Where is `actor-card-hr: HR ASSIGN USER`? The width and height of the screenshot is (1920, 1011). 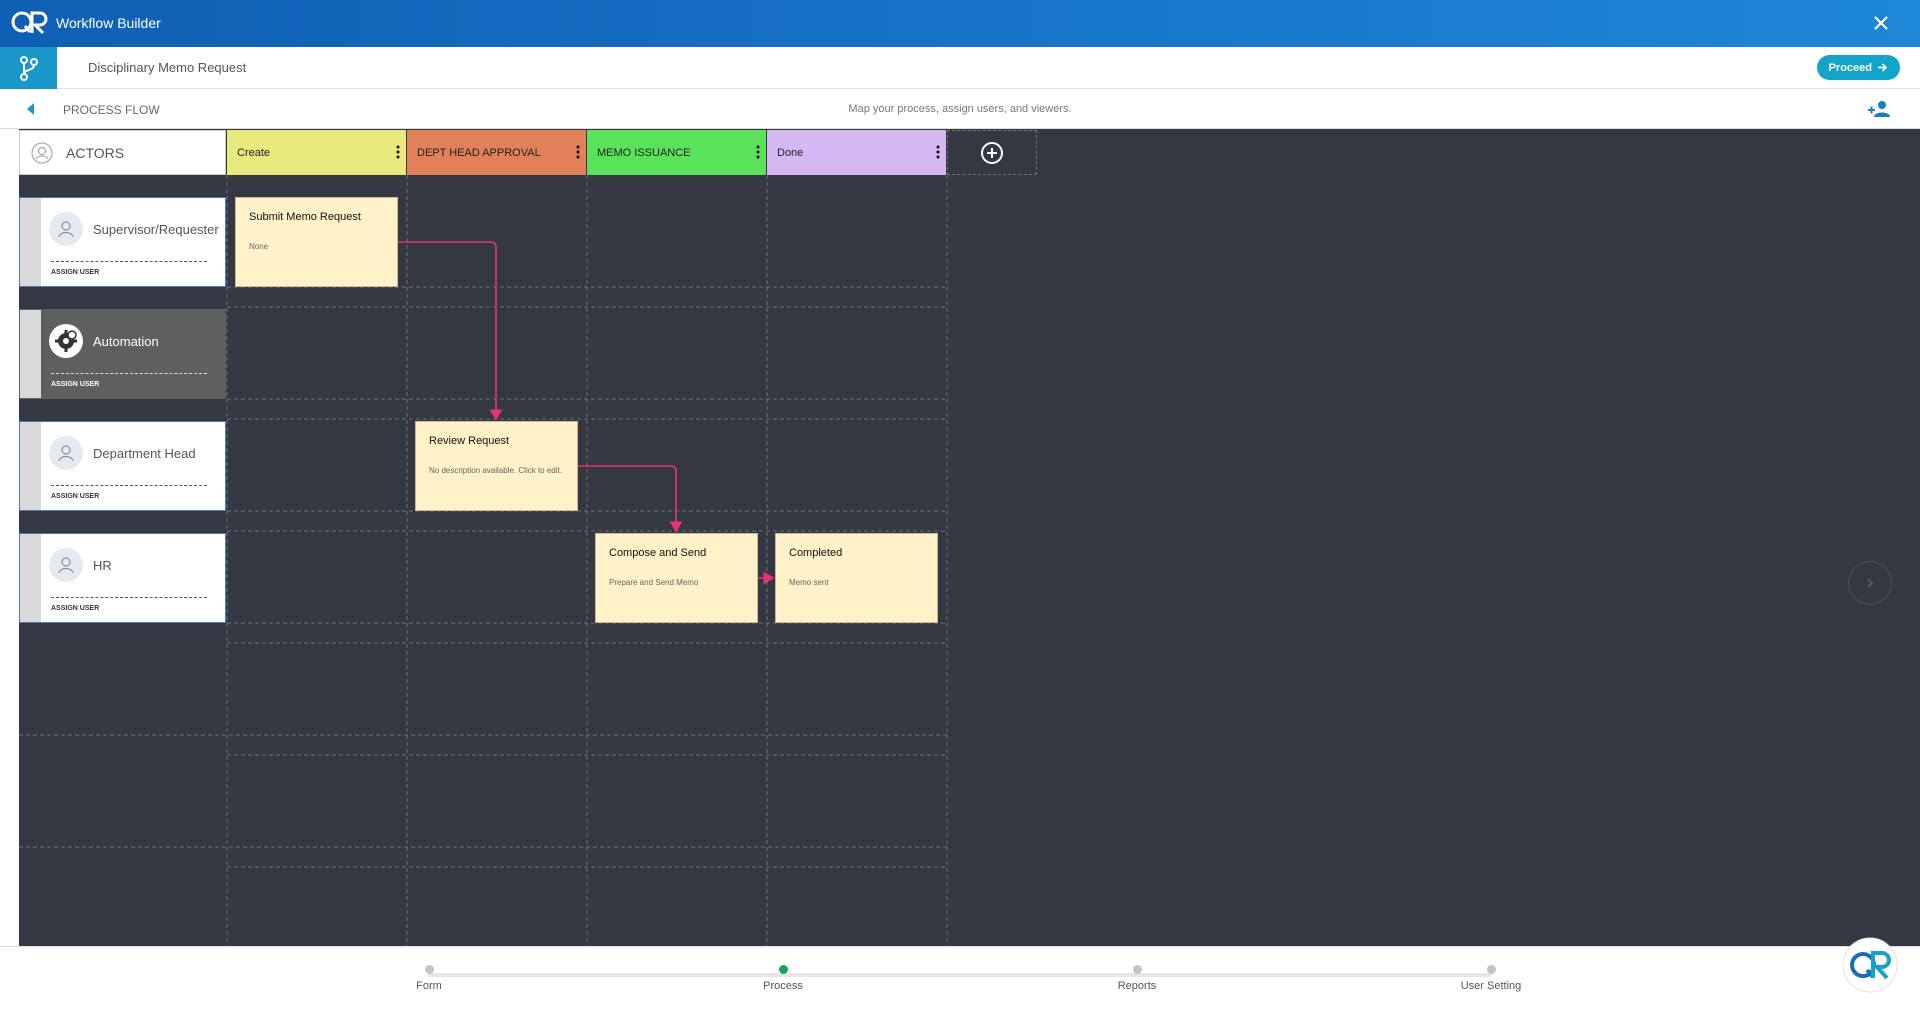 actor-card-hr: HR ASSIGN USER is located at coordinates (122, 578).